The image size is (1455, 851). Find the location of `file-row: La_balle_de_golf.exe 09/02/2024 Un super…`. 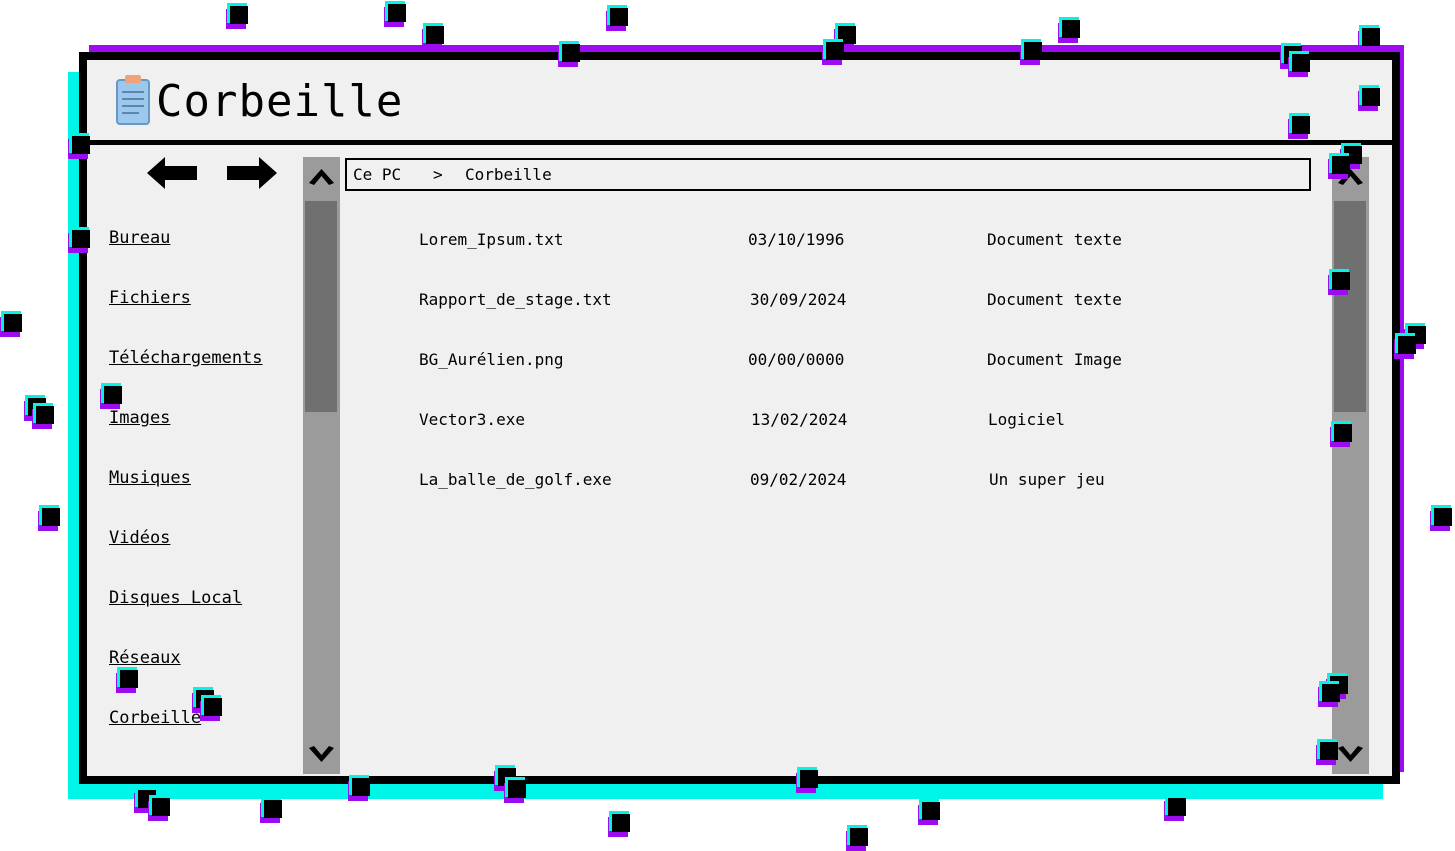

file-row: La_balle_de_golf.exe 09/02/2024 Un super… is located at coordinates (857, 485).